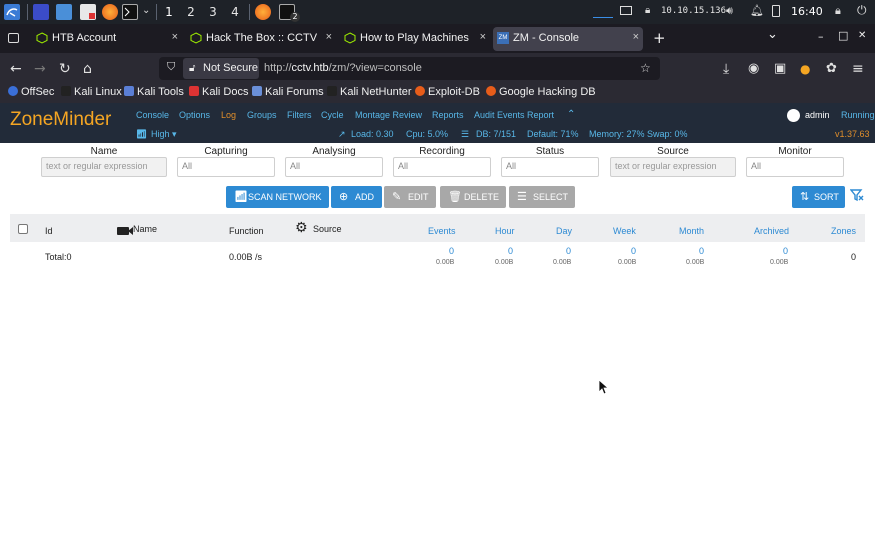 The image size is (875, 547). Describe the element at coordinates (726, 69) in the screenshot. I see `downloads-icon: ⤓` at that location.